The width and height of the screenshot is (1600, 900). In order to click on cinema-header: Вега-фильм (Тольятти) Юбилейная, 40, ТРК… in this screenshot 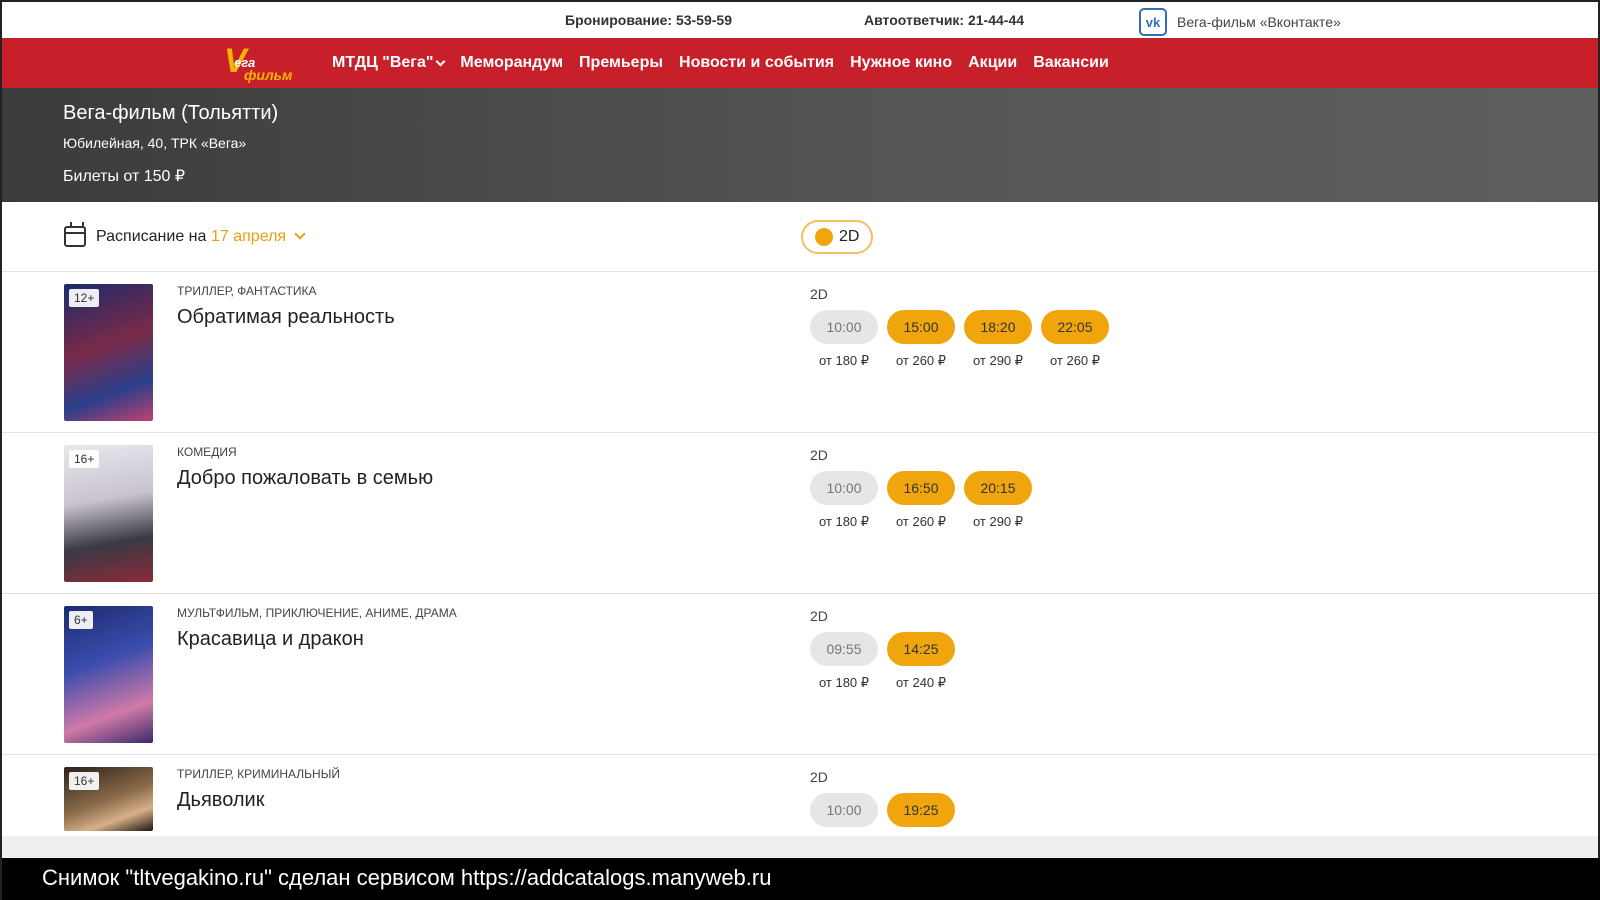, I will do `click(800, 145)`.